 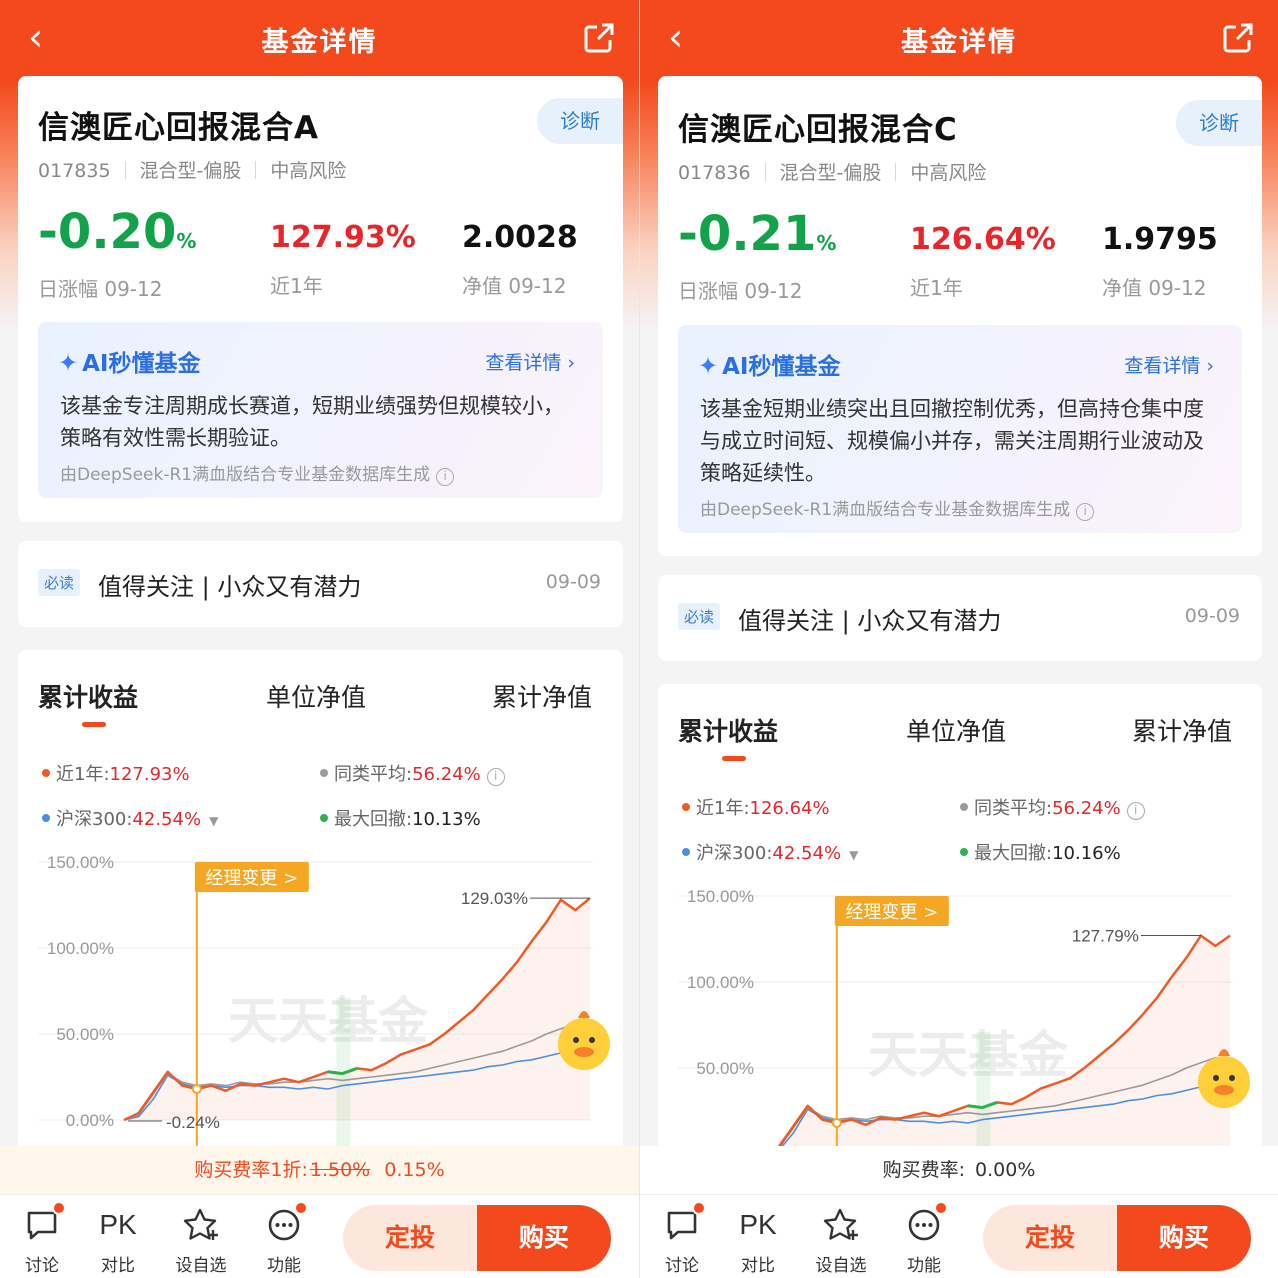 What do you see at coordinates (1005, 1170) in the screenshot?
I see `fee-new: 0.00%` at bounding box center [1005, 1170].